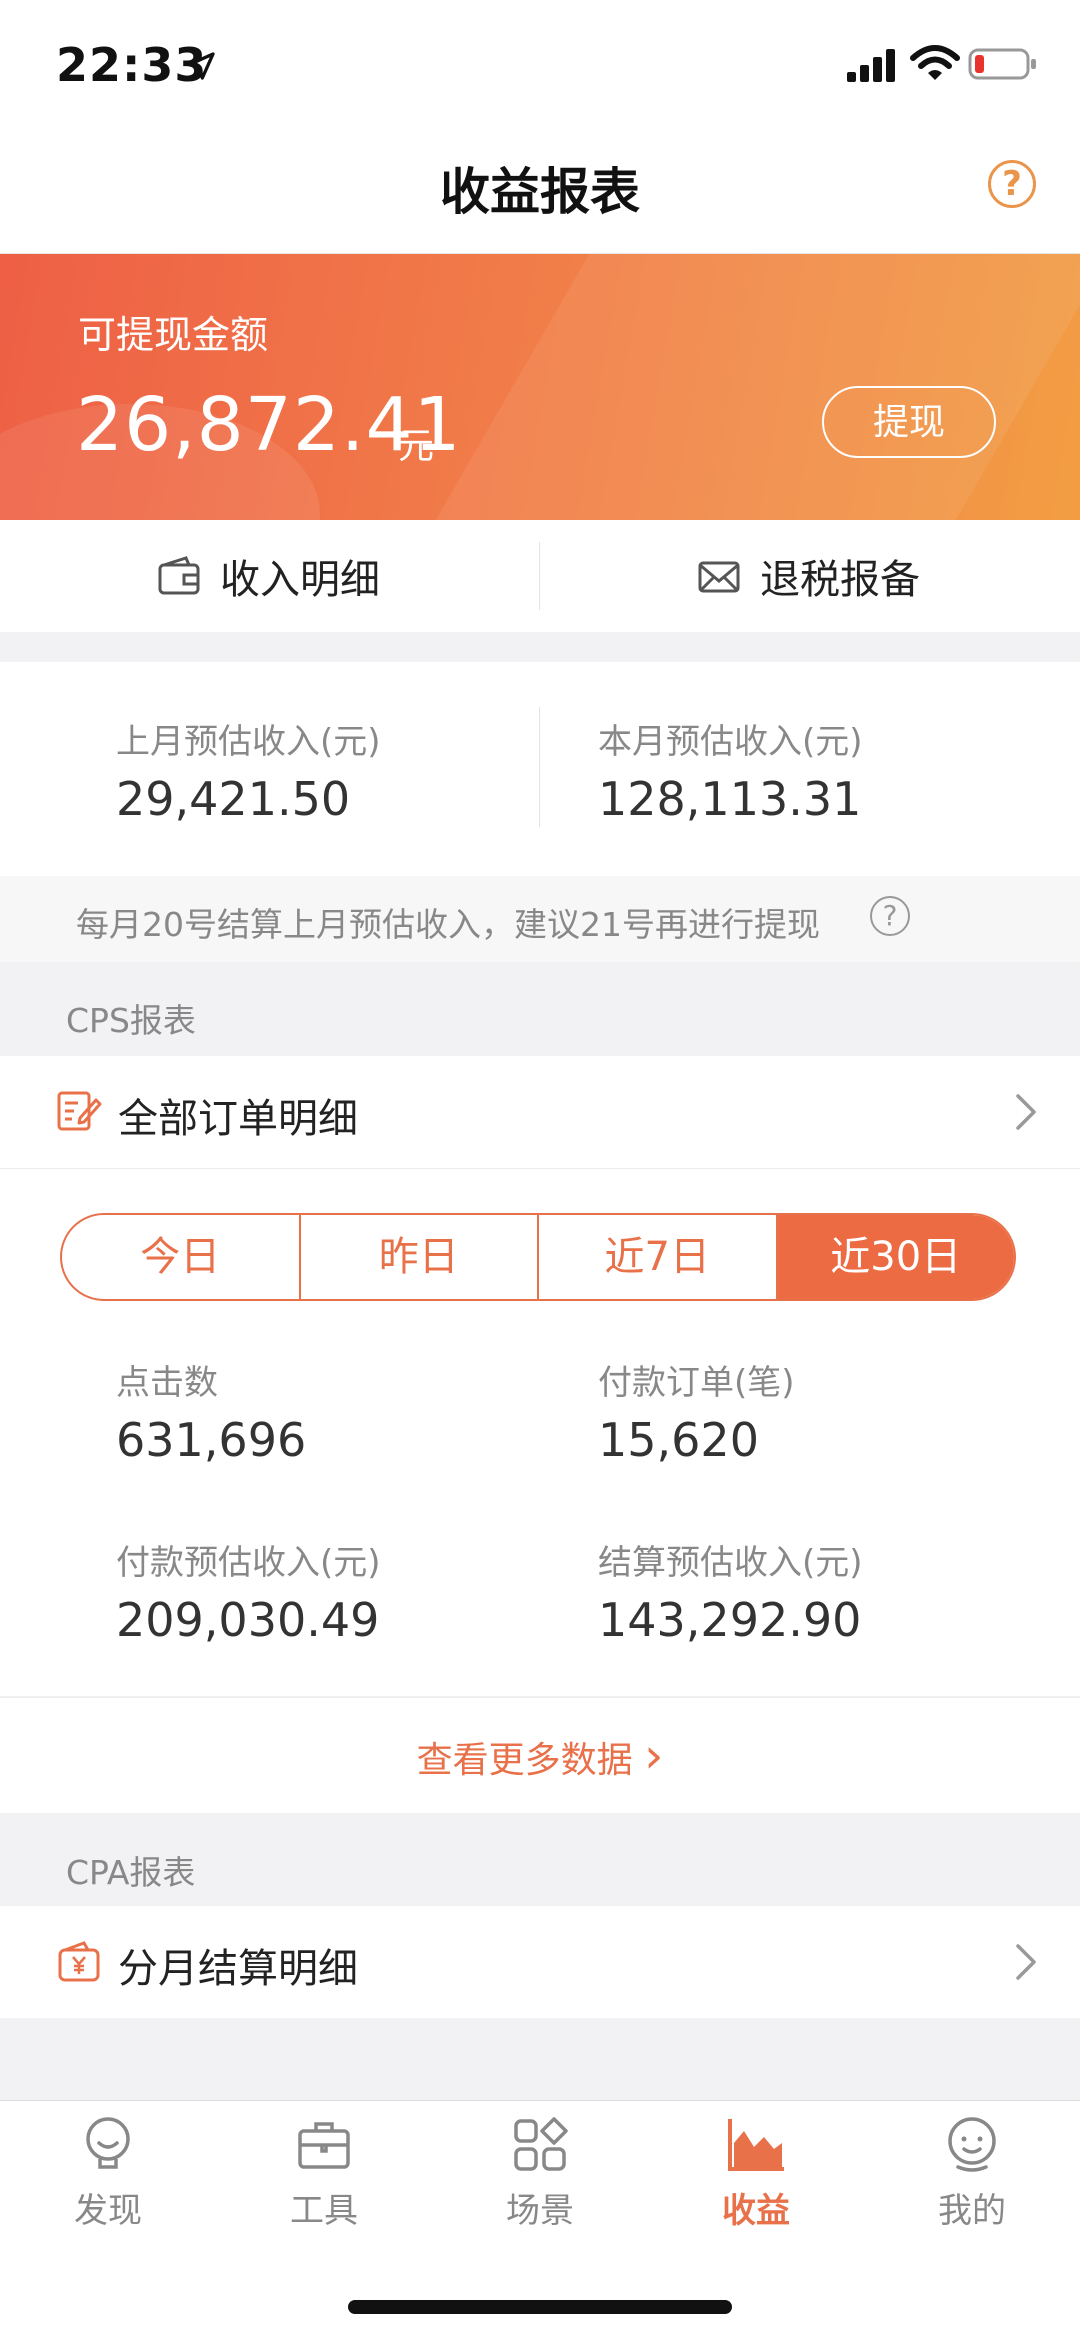 The image size is (1080, 2338). I want to click on last-month-value: 29,421.50, so click(233, 799).